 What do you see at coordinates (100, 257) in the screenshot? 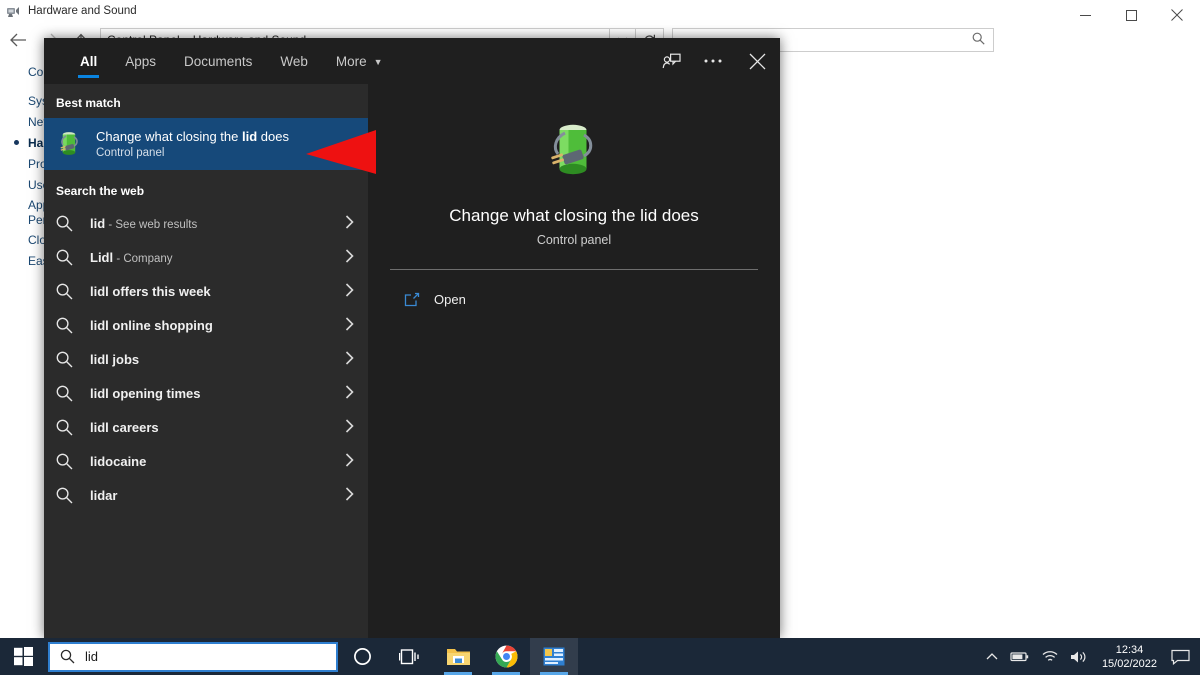
I see `web-result-query-match: Lid` at bounding box center [100, 257].